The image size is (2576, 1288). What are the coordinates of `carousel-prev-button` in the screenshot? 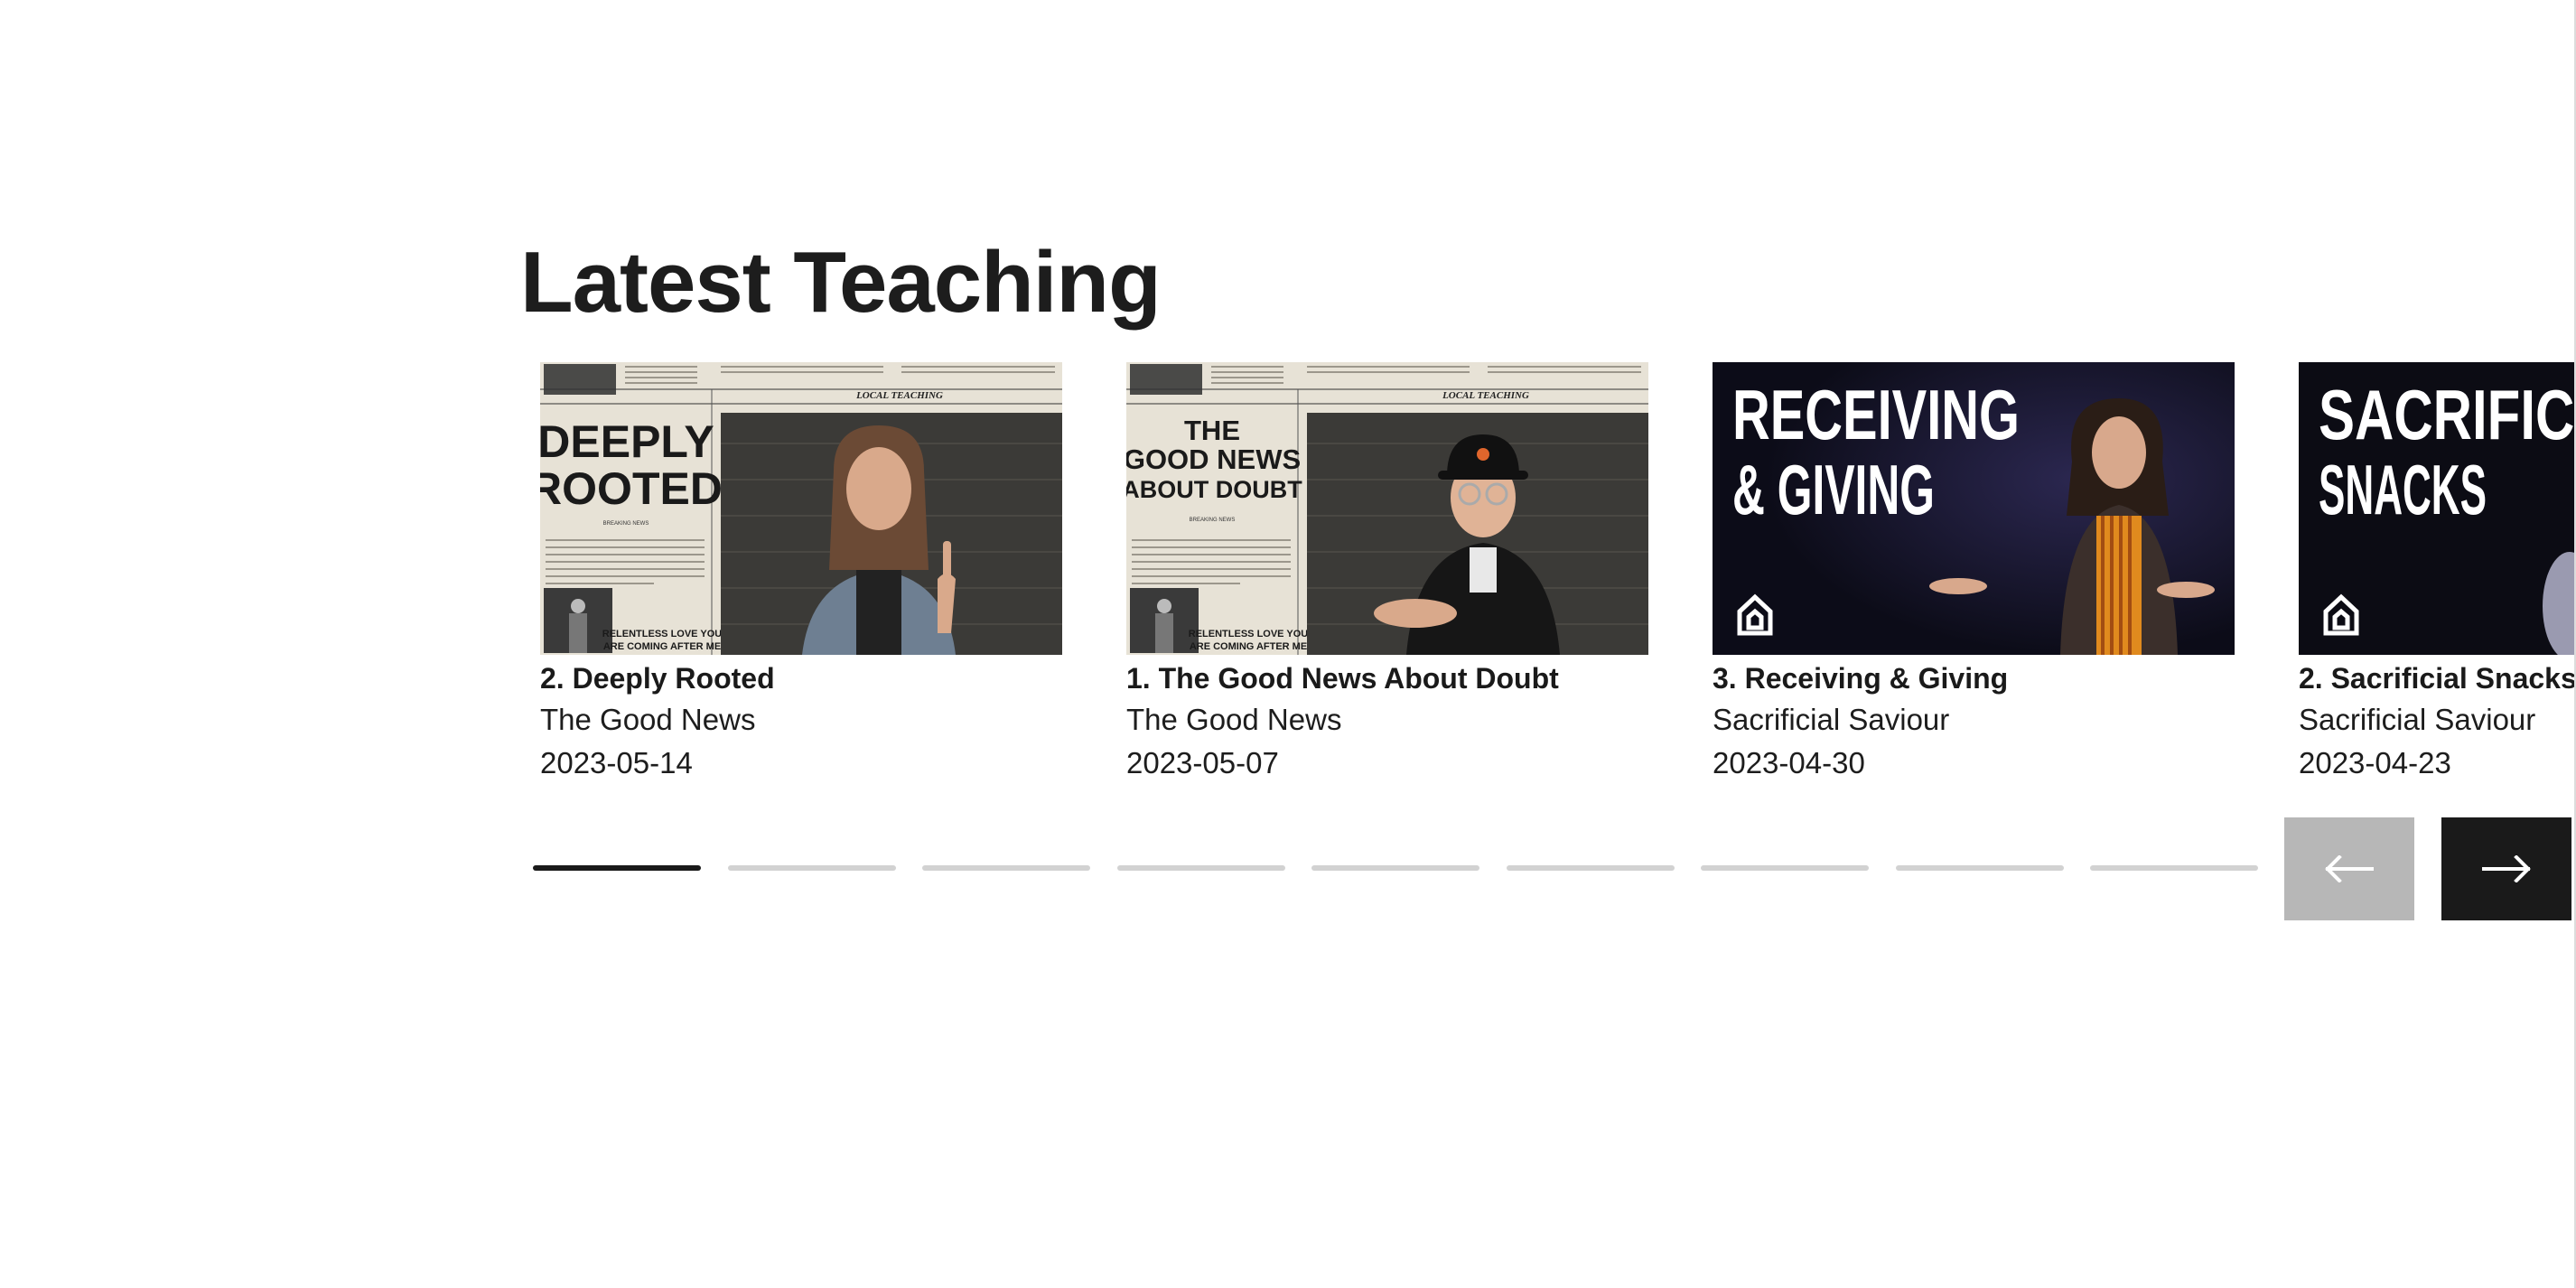 It's located at (2349, 868).